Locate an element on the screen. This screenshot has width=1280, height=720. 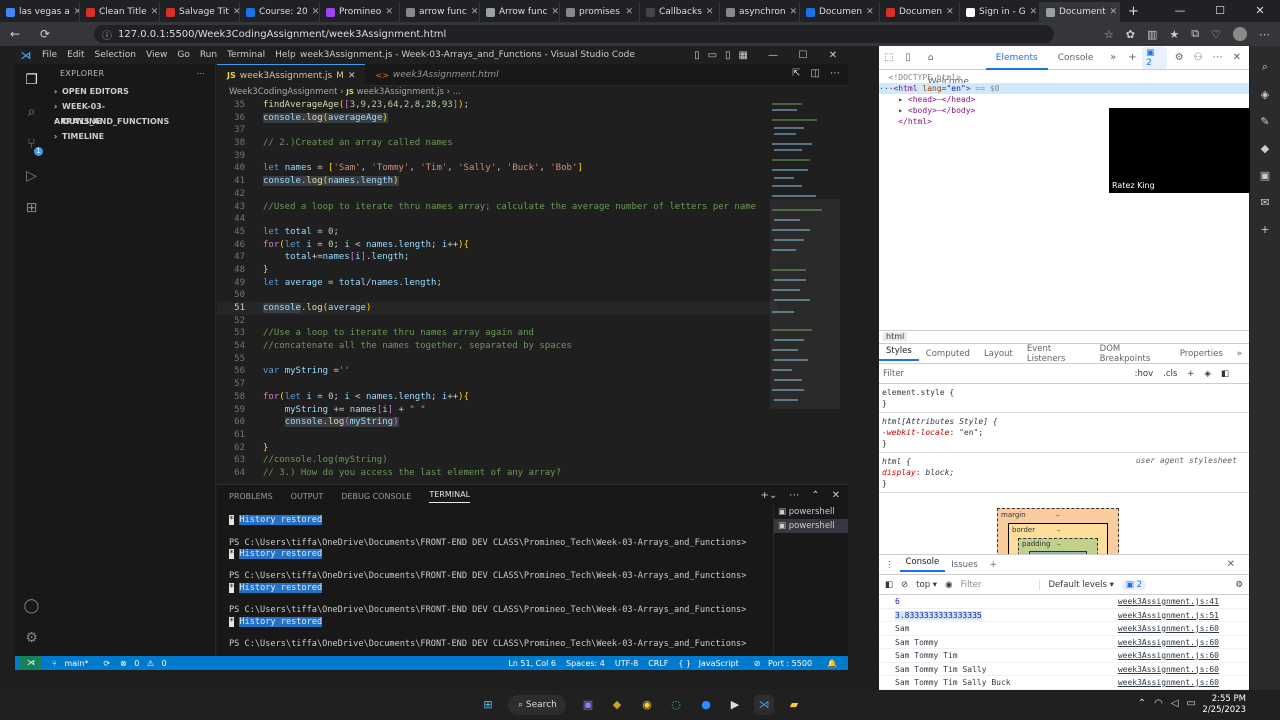
run-debug-icon: ▷ is located at coordinates (31, 176).